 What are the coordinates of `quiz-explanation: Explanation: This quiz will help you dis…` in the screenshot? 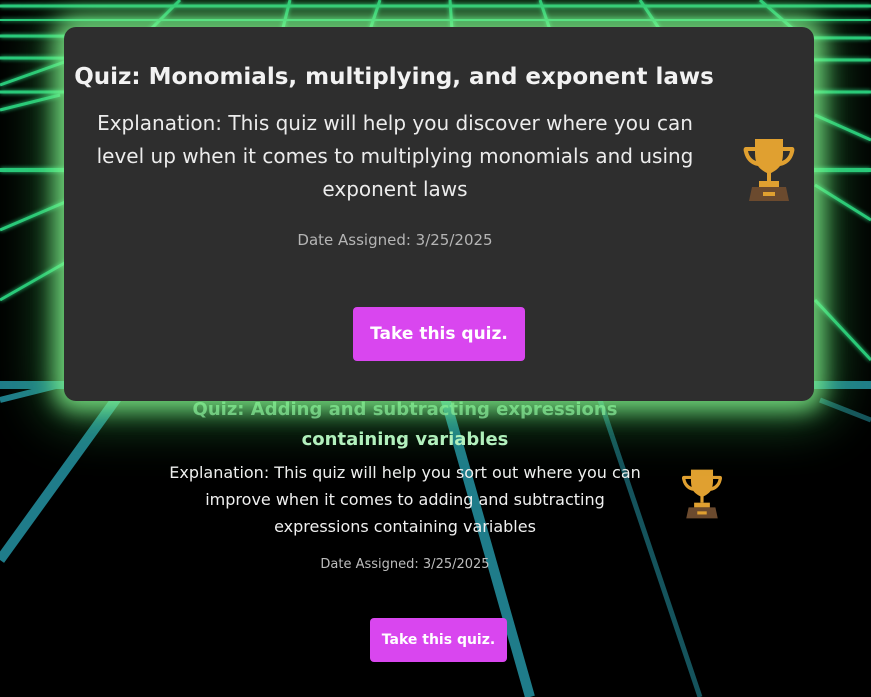 It's located at (395, 156).